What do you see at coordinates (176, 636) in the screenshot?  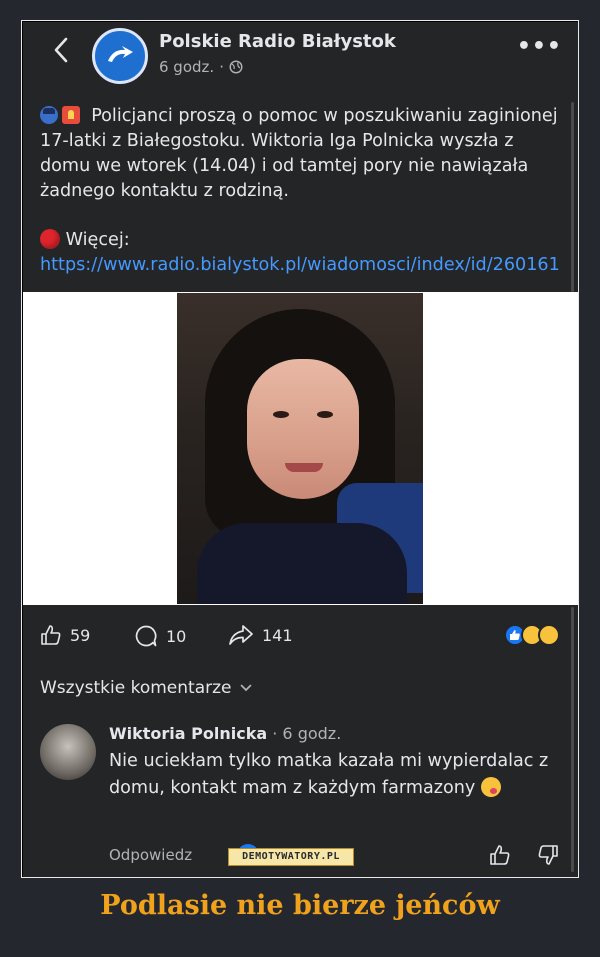 I see `comment-count: 10` at bounding box center [176, 636].